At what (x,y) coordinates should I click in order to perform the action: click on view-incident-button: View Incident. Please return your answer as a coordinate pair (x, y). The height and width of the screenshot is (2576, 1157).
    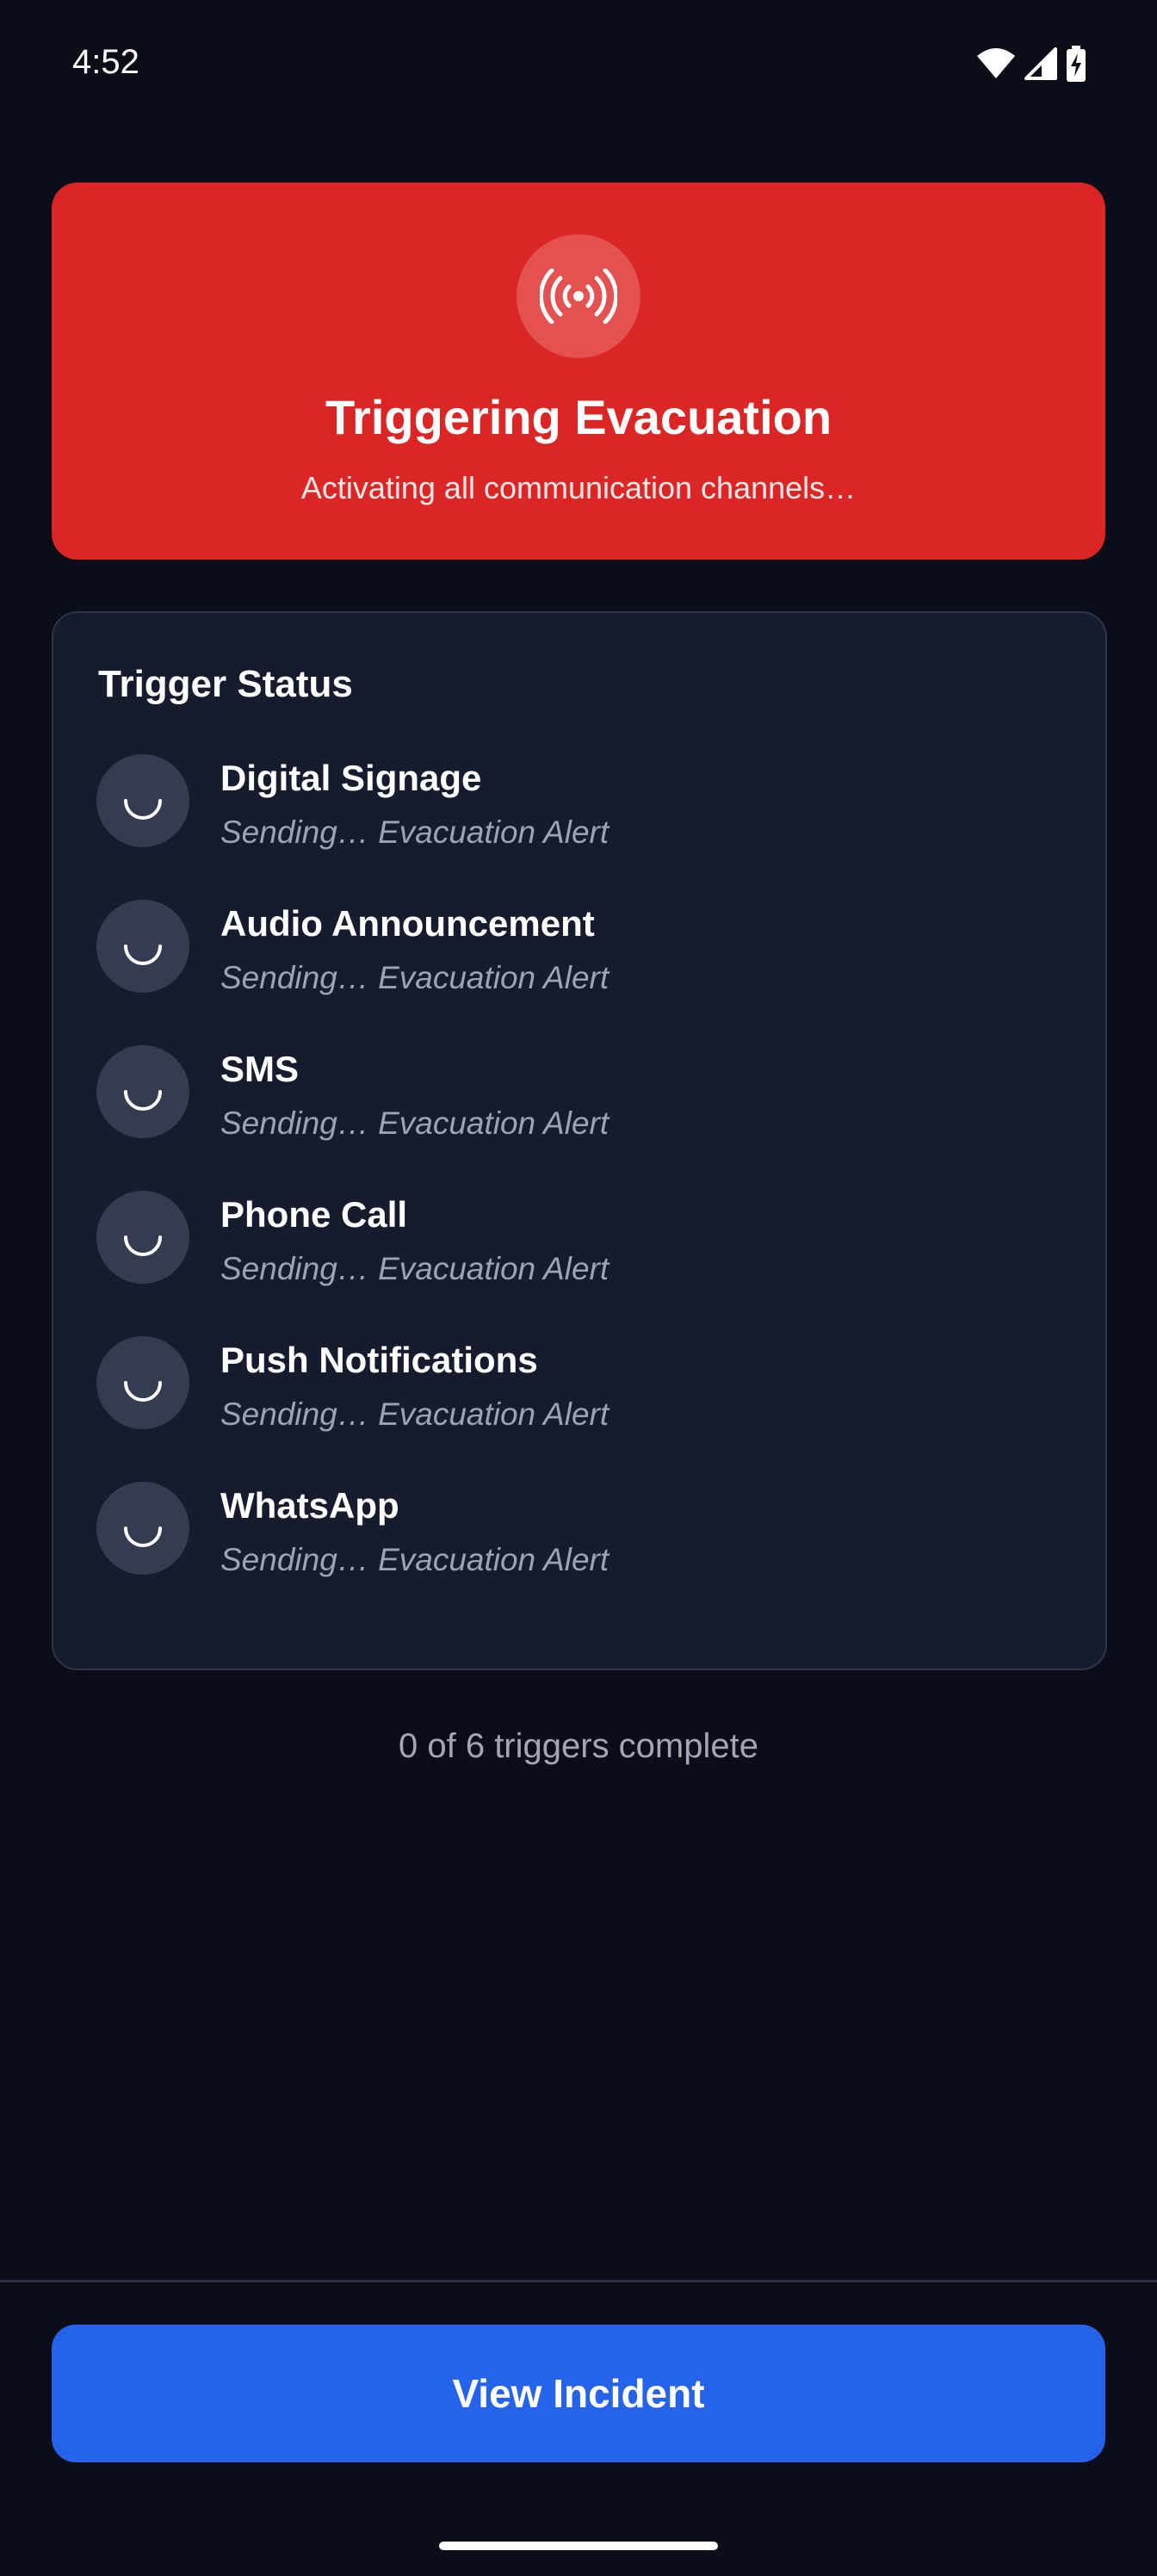
    Looking at the image, I should click on (579, 2394).